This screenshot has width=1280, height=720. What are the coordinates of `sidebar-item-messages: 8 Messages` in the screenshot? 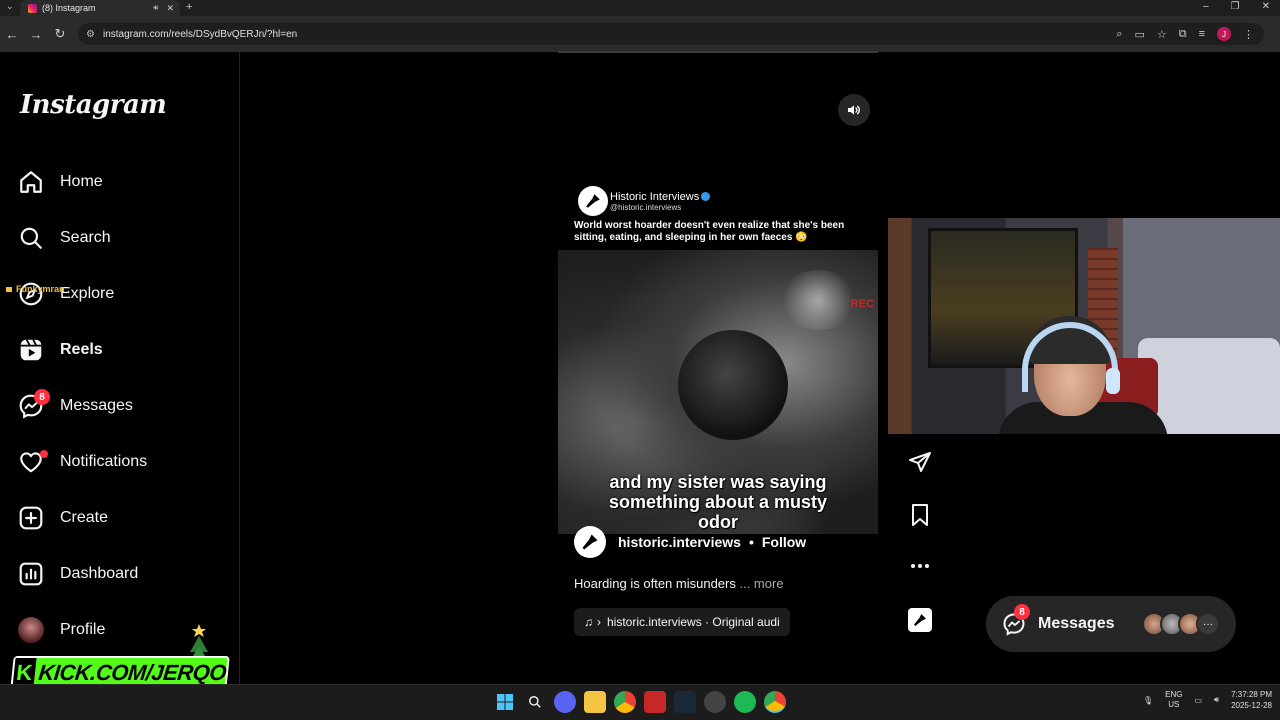 It's located at (123, 406).